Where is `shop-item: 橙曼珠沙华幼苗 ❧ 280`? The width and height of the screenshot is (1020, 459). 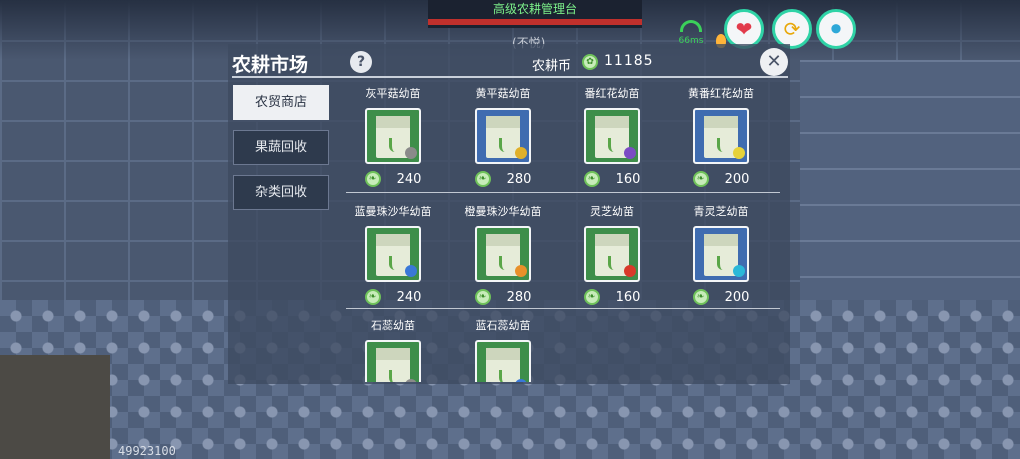 shop-item: 橙曼珠沙华幼苗 ❧ 280 is located at coordinates (503, 255).